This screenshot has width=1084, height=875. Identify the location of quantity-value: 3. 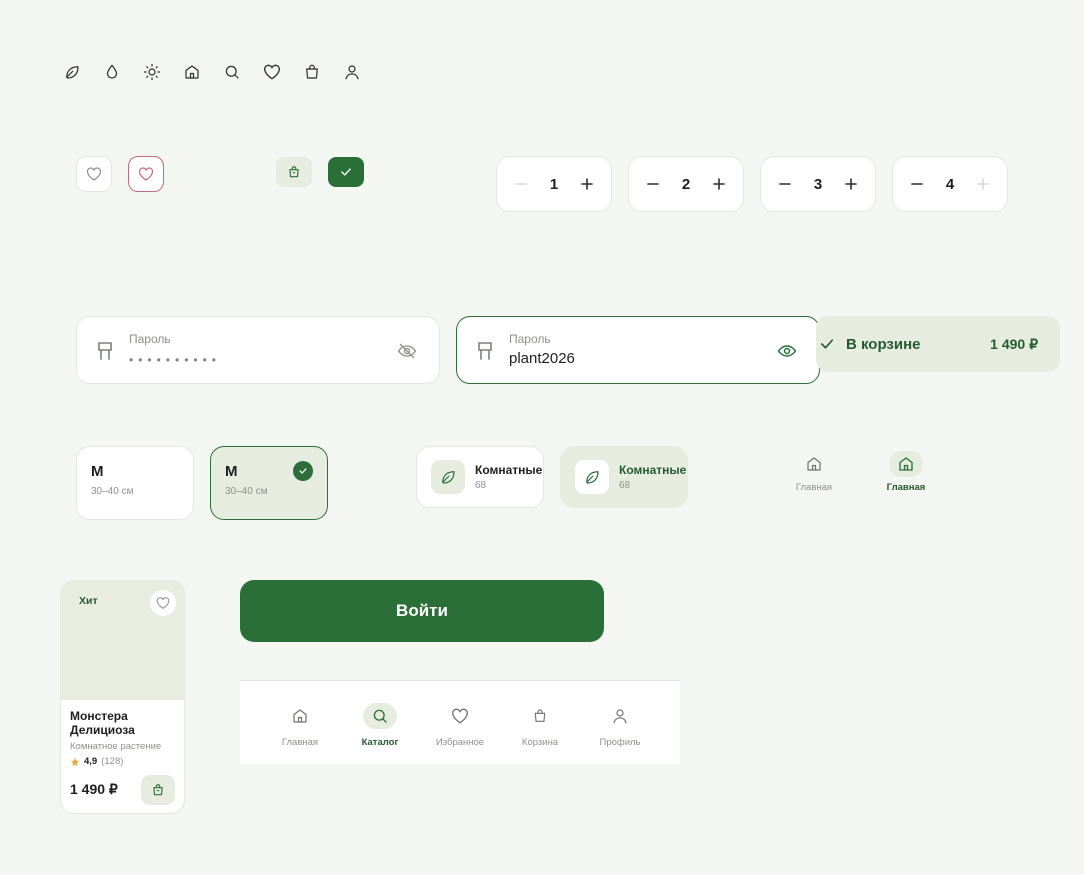
(818, 184).